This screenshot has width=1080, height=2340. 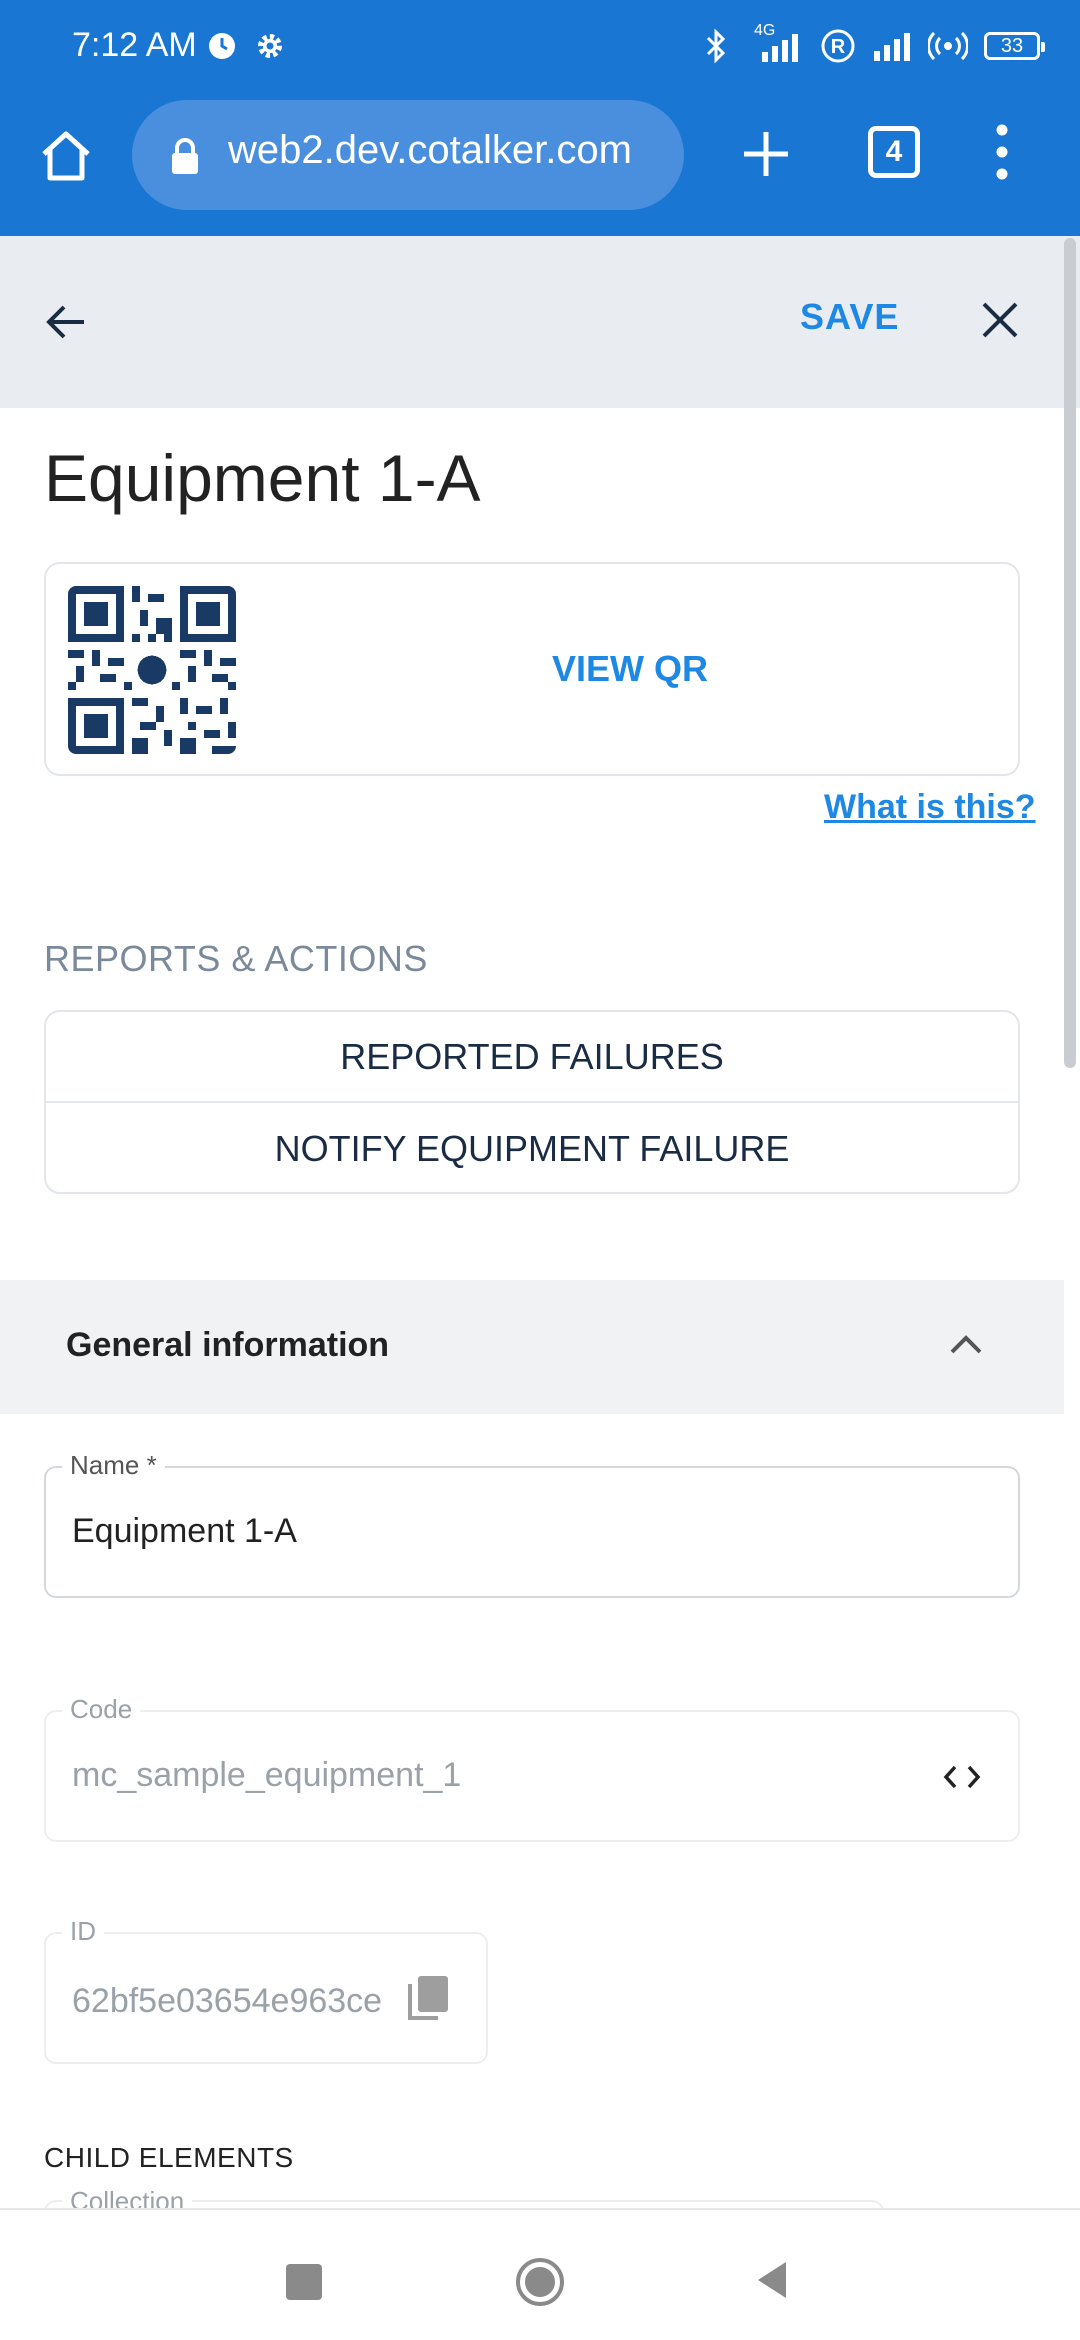 What do you see at coordinates (532, 669) in the screenshot?
I see `qr-card: VIEW QR` at bounding box center [532, 669].